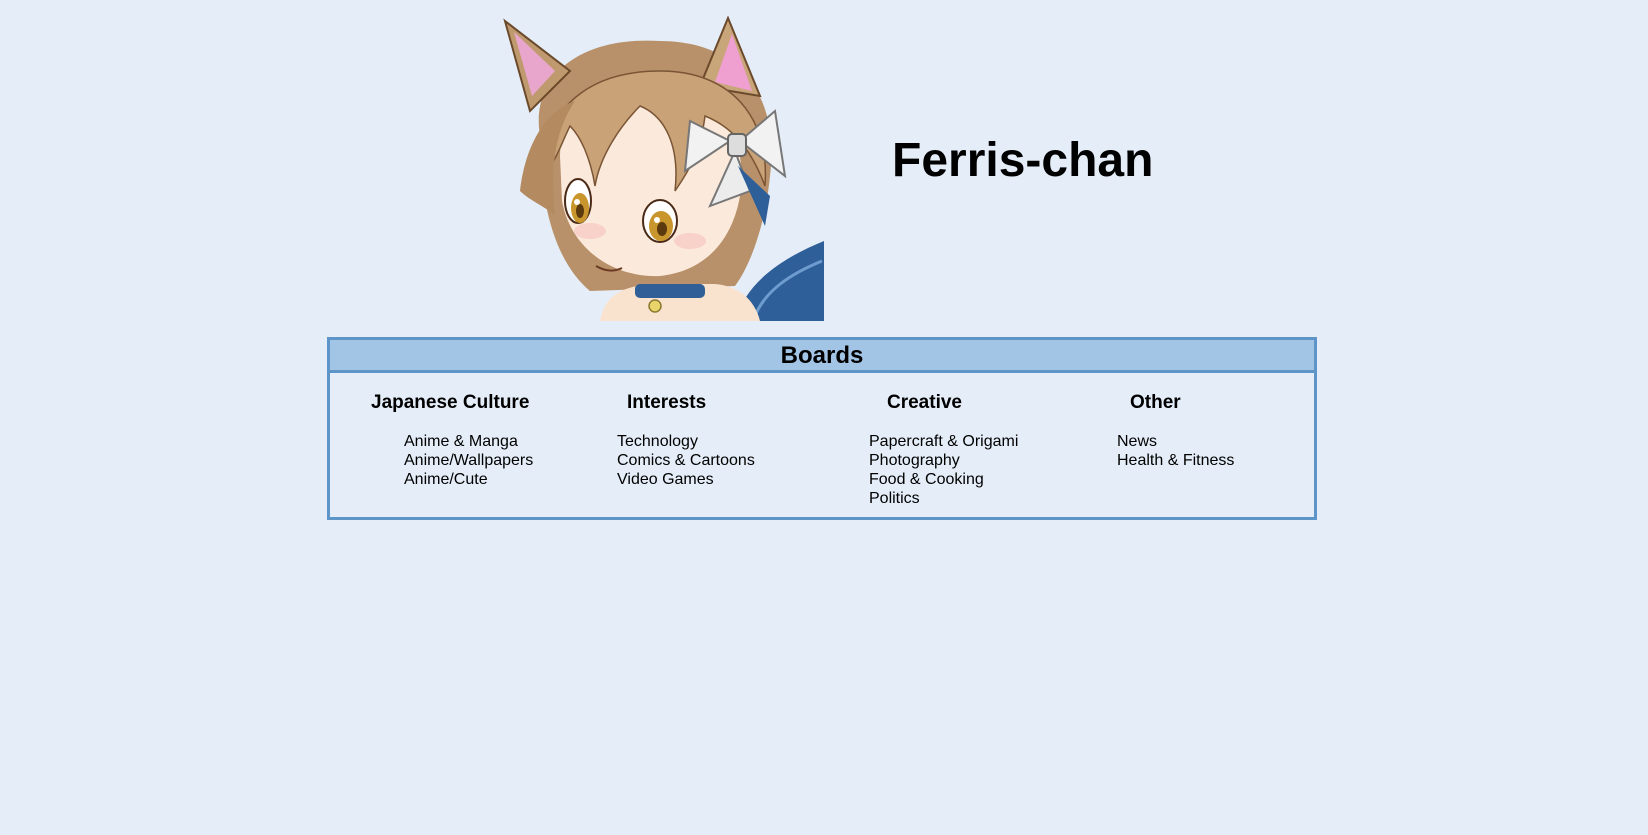 The height and width of the screenshot is (835, 1648). I want to click on board-link: Anime/Wallpapers, so click(468, 460).